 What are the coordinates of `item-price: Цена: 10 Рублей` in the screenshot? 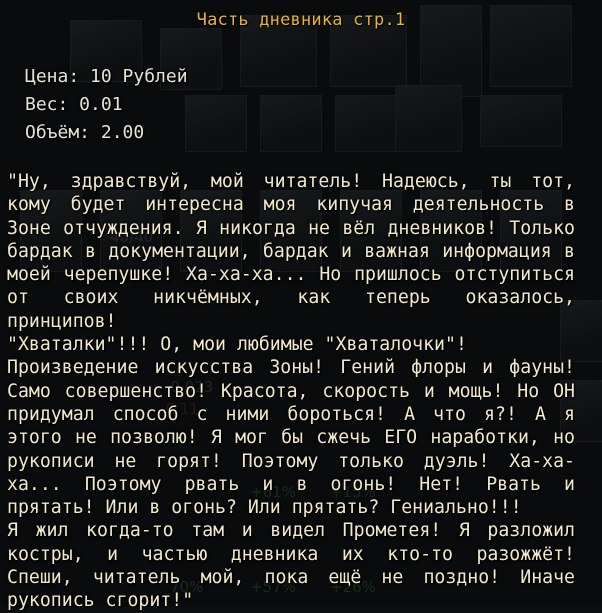 It's located at (106, 76).